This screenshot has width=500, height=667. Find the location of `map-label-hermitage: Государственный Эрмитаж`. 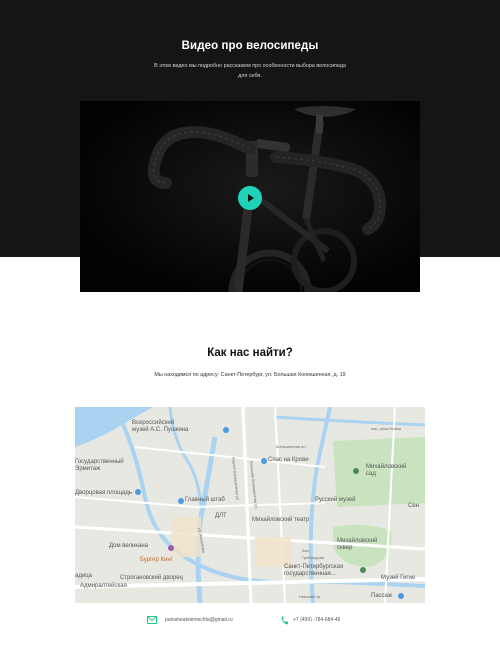

map-label-hermitage: Государственный Эрмитаж is located at coordinates (99, 466).